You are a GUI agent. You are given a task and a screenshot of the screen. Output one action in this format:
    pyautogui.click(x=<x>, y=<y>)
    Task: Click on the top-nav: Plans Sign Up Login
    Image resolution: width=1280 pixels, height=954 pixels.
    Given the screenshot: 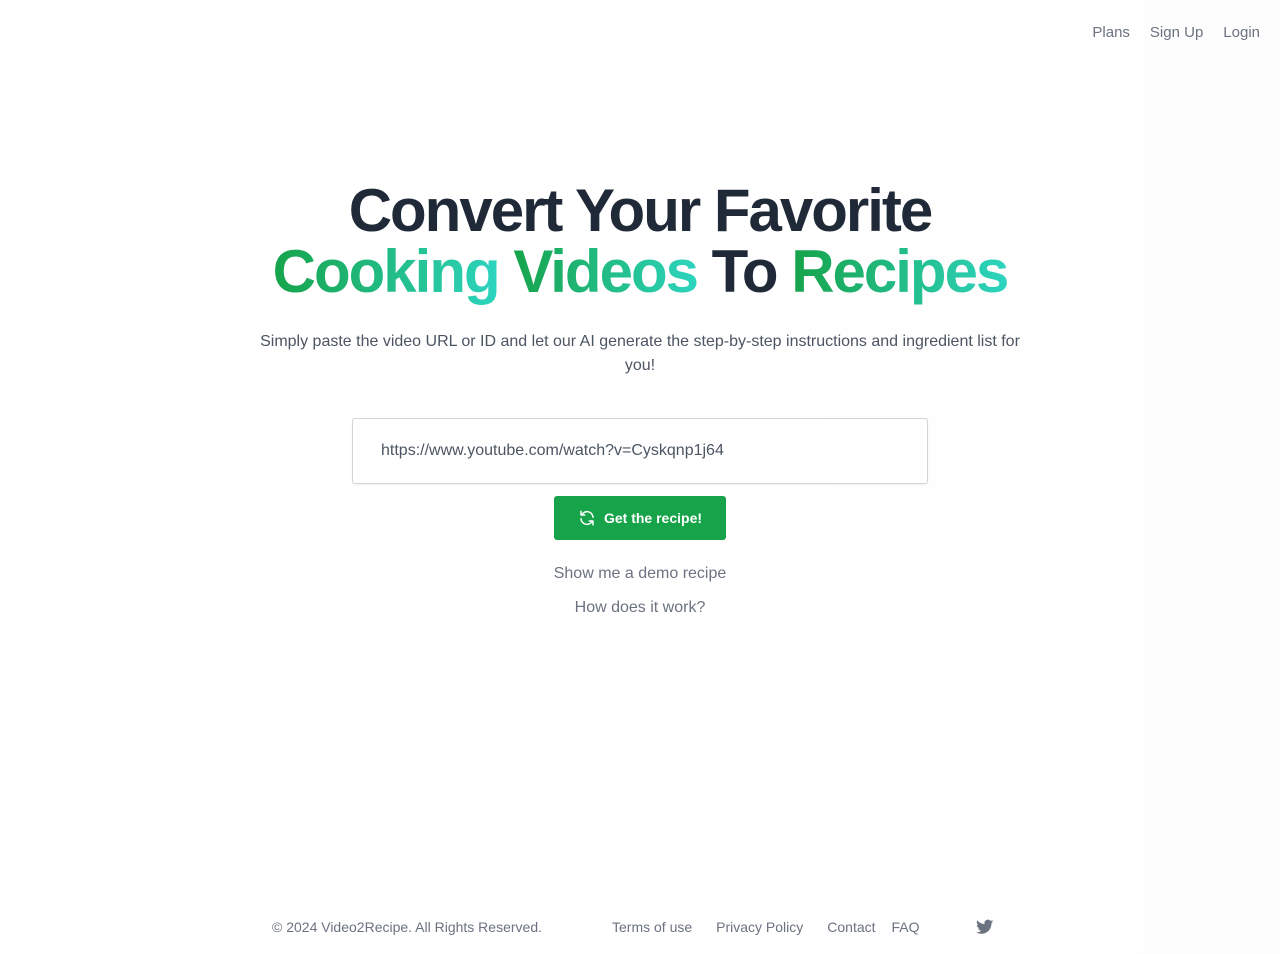 What is the action you would take?
    pyautogui.click(x=1176, y=33)
    